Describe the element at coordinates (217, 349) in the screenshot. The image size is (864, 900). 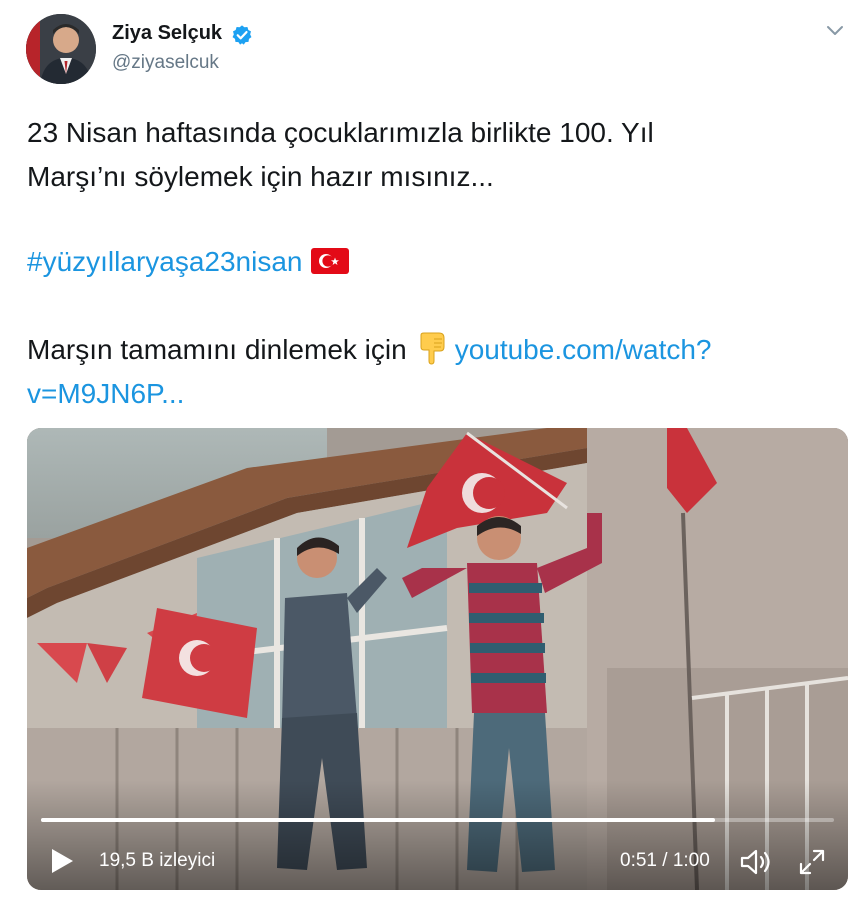
I see `tweet-text-line-3: Marşın tamamını dinlemek için` at that location.